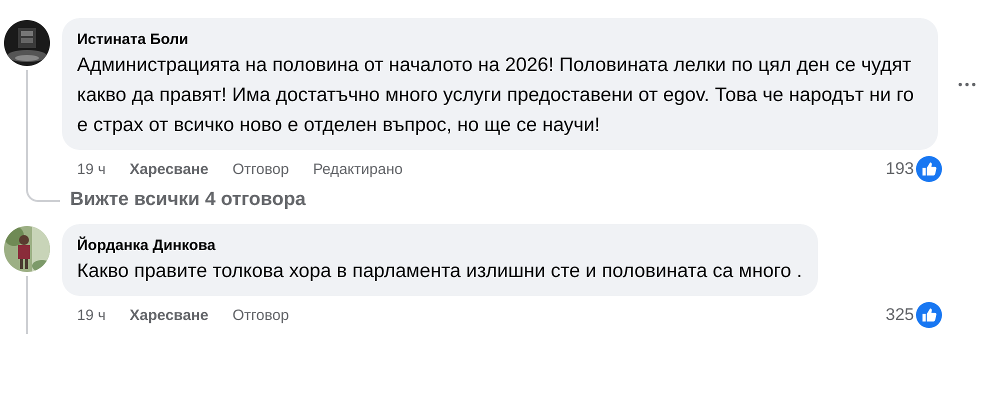  Describe the element at coordinates (439, 271) in the screenshot. I see `comment-text: Какво правите толкова хора в парламента излишни сте и половината са много .` at that location.